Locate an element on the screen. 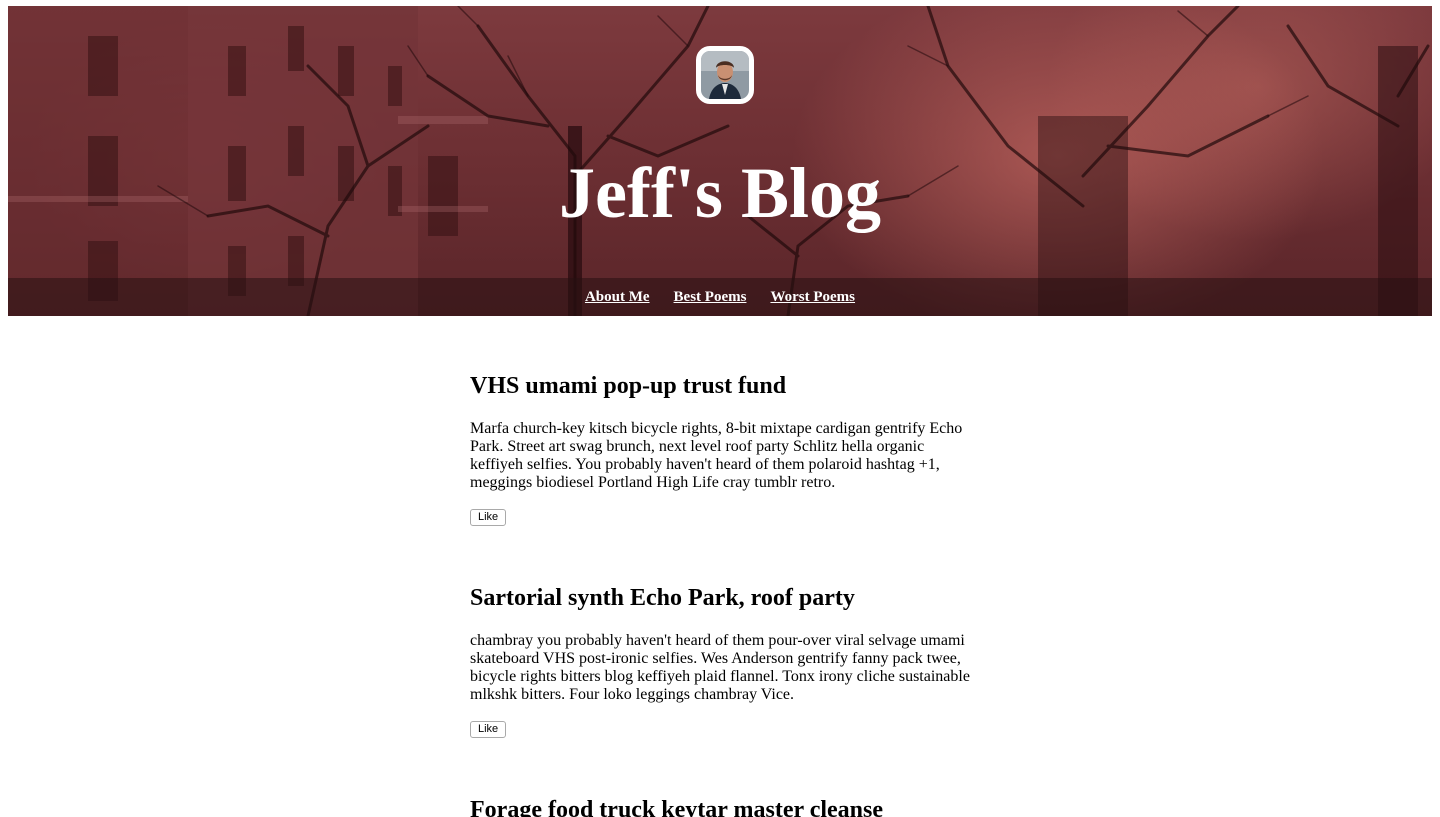 The image size is (1440, 817). profile-photo-icon is located at coordinates (725, 75).